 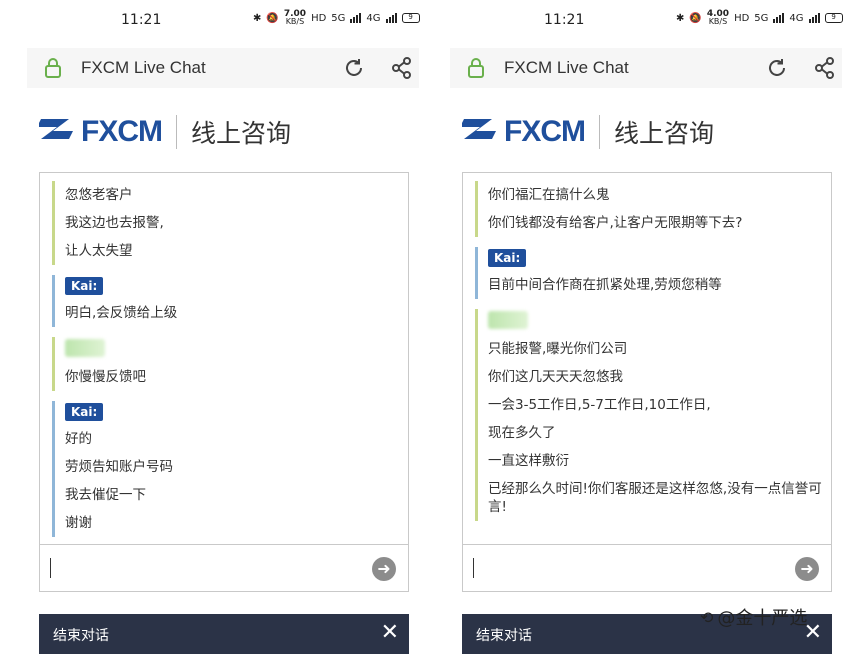 What do you see at coordinates (224, 634) in the screenshot?
I see `end-chat-bar: 结束对话 ✕` at bounding box center [224, 634].